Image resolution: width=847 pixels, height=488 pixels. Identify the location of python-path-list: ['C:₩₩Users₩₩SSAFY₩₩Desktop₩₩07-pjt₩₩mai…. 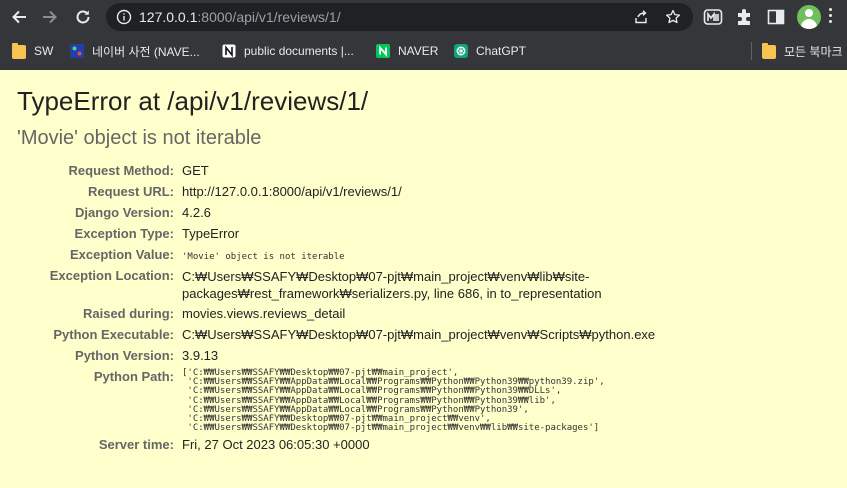
(393, 401).